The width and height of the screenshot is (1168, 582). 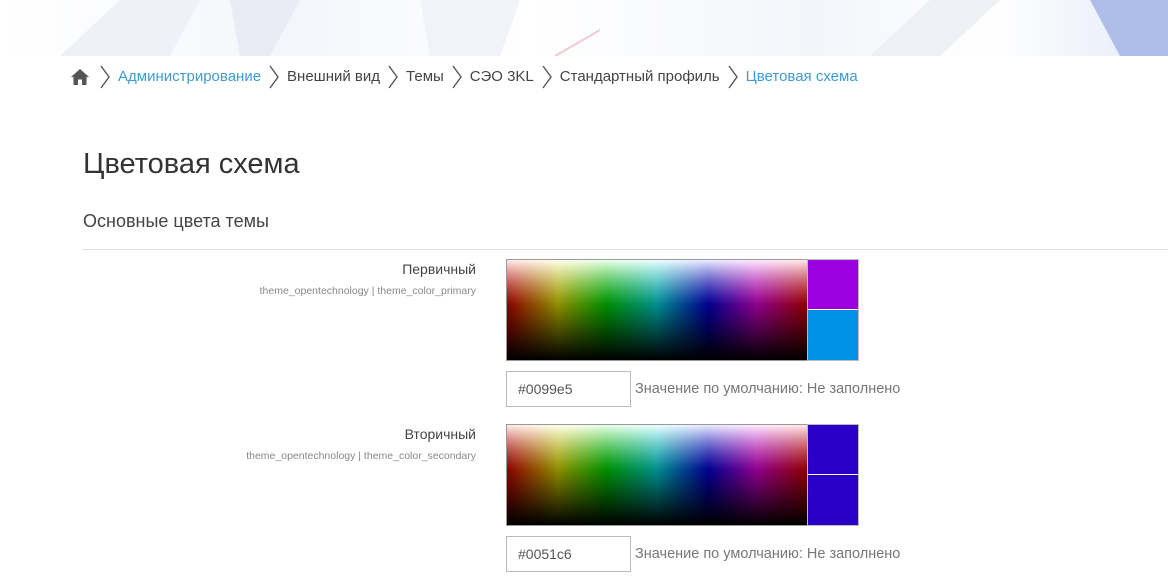 What do you see at coordinates (625, 249) in the screenshot?
I see `section-divider` at bounding box center [625, 249].